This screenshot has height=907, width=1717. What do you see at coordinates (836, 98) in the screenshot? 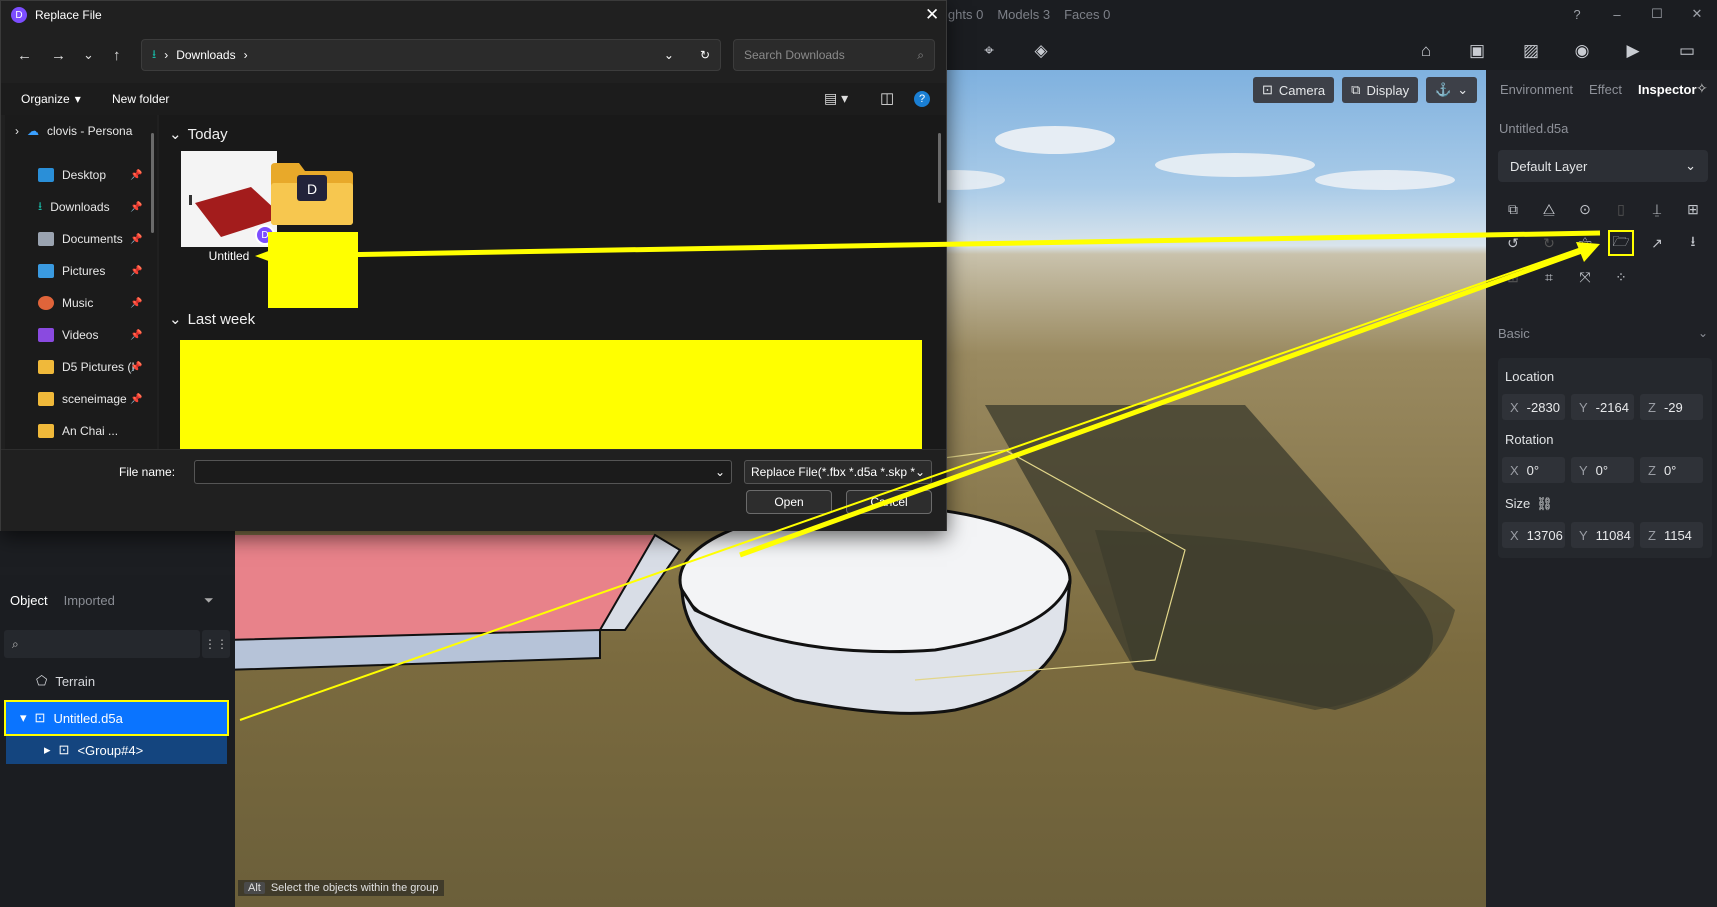
I see `view-options-icon: ▤ ▾` at bounding box center [836, 98].